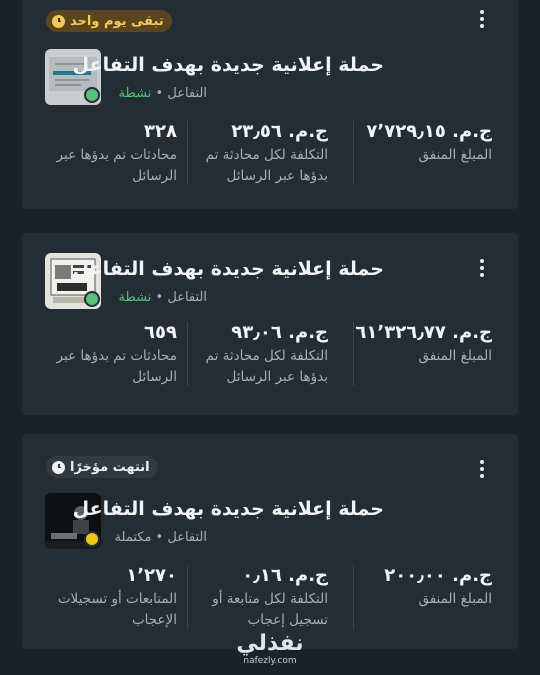 This screenshot has height=675, width=540. I want to click on status-completed-dot, so click(92, 539).